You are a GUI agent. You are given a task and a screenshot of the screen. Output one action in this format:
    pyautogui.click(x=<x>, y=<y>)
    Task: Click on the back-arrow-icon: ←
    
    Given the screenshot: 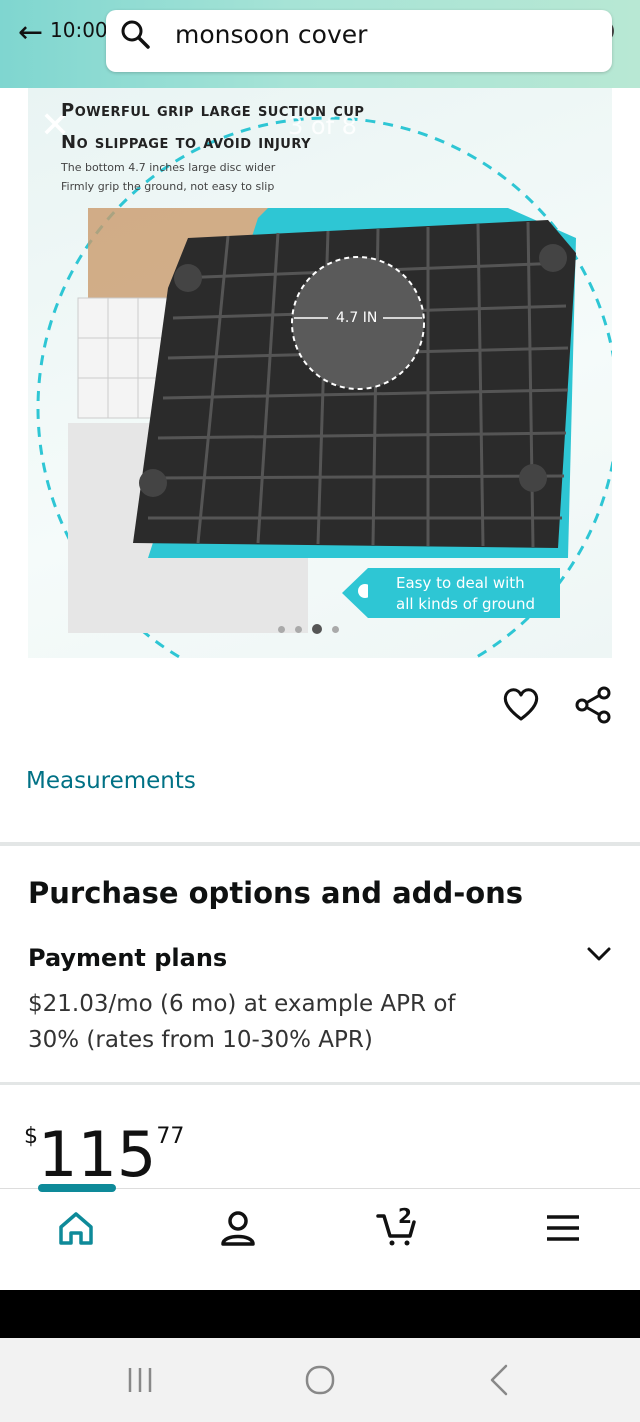 What is the action you would take?
    pyautogui.click(x=30, y=33)
    